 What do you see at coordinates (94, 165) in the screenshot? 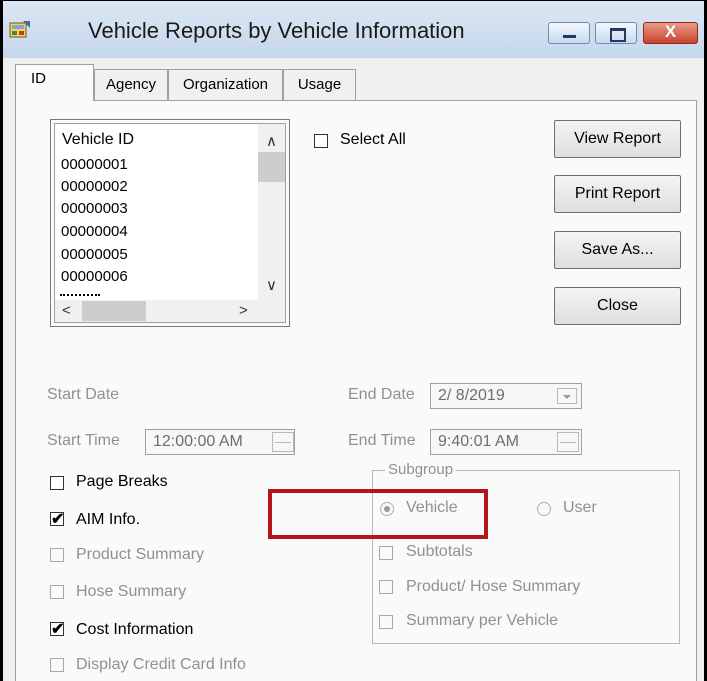
I see `list-item: 00000001` at bounding box center [94, 165].